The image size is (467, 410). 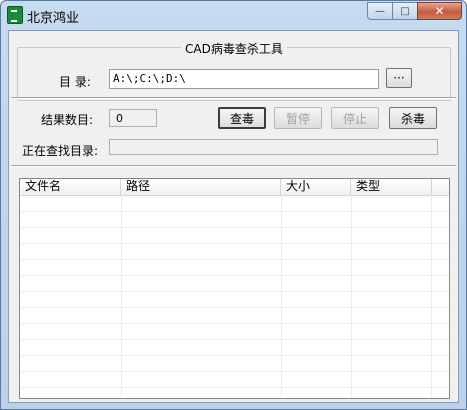 I want to click on window-title: 北京鸿业, so click(x=53, y=18).